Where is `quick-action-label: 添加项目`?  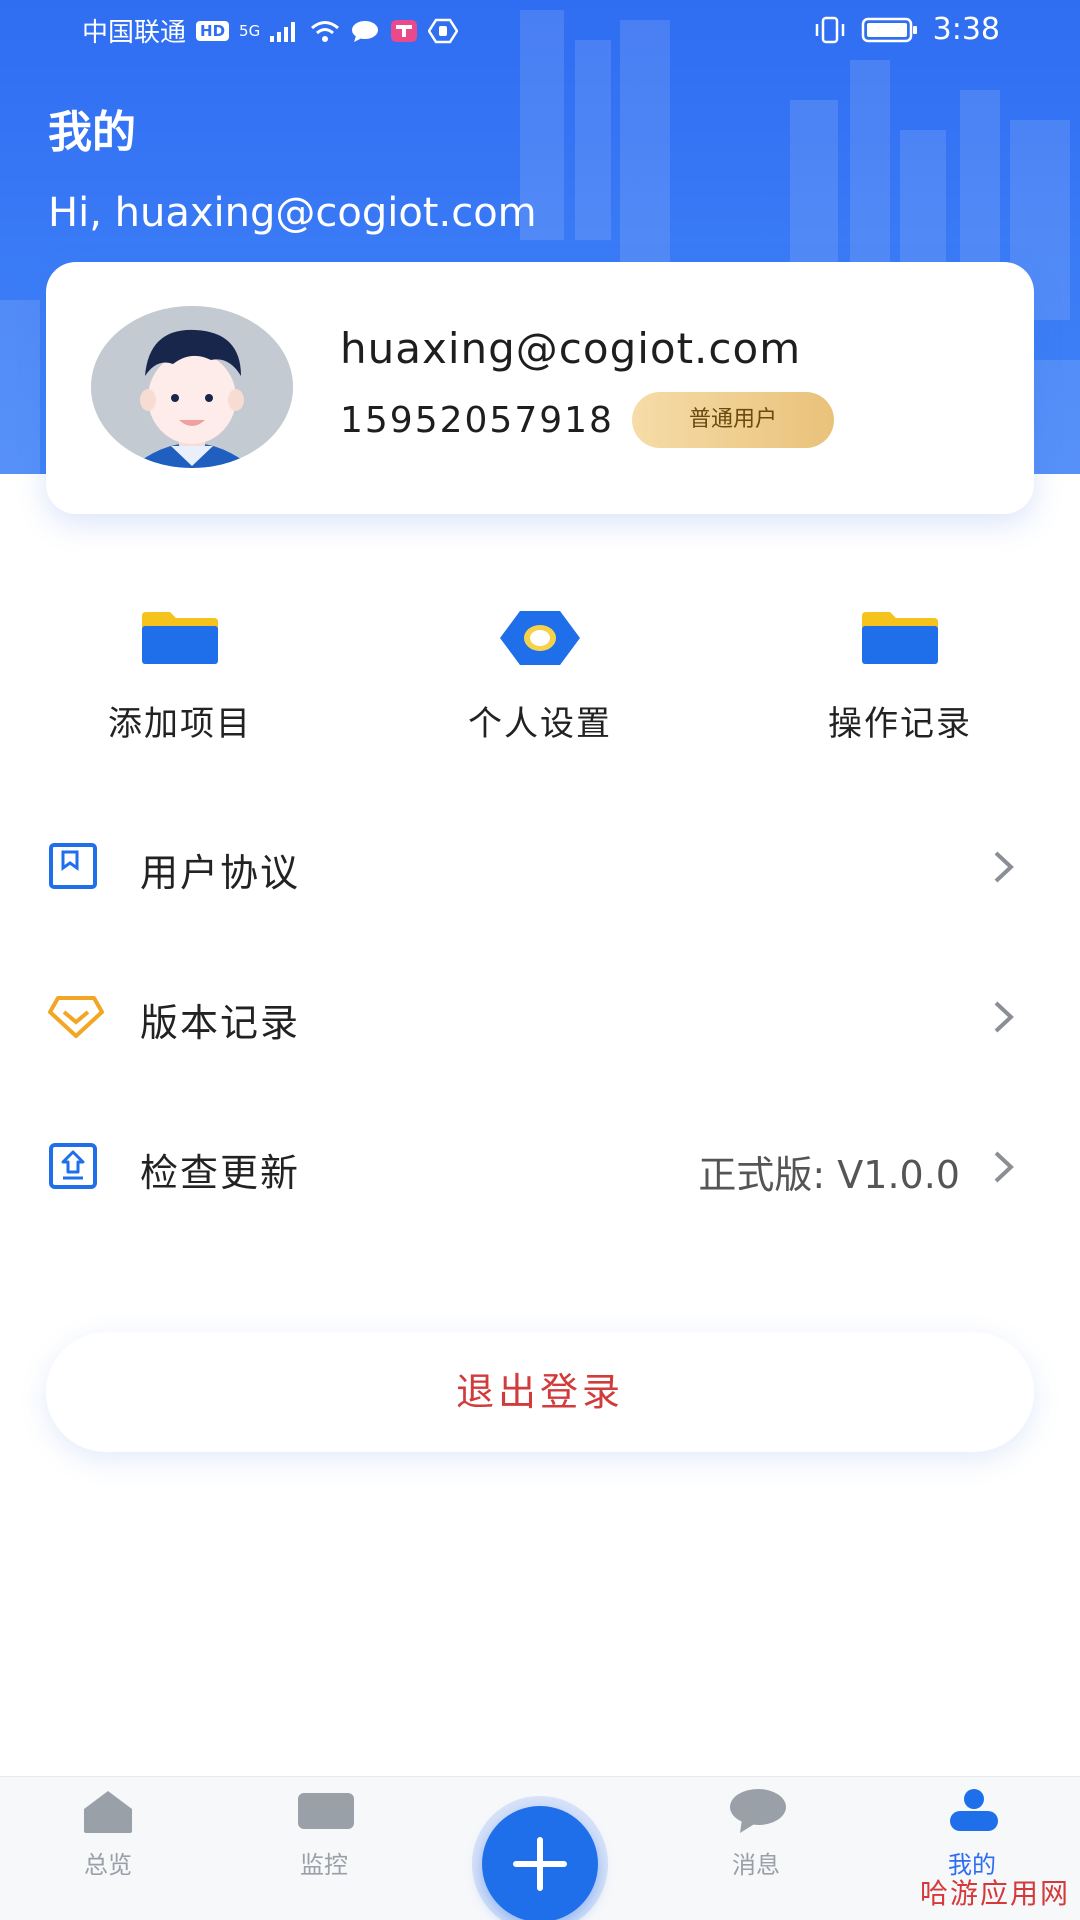 quick-action-label: 添加项目 is located at coordinates (180, 724).